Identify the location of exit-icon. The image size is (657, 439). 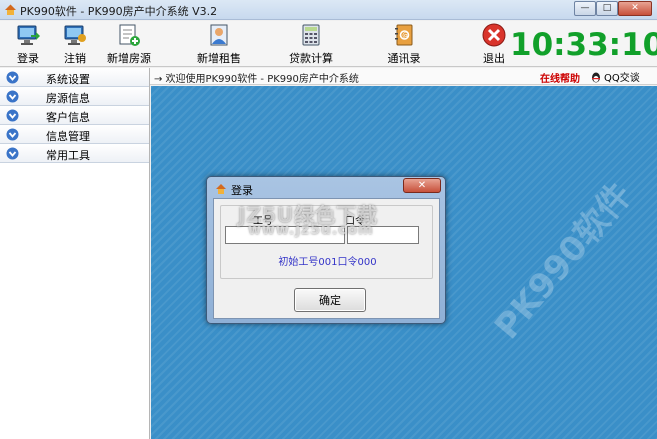
(494, 35).